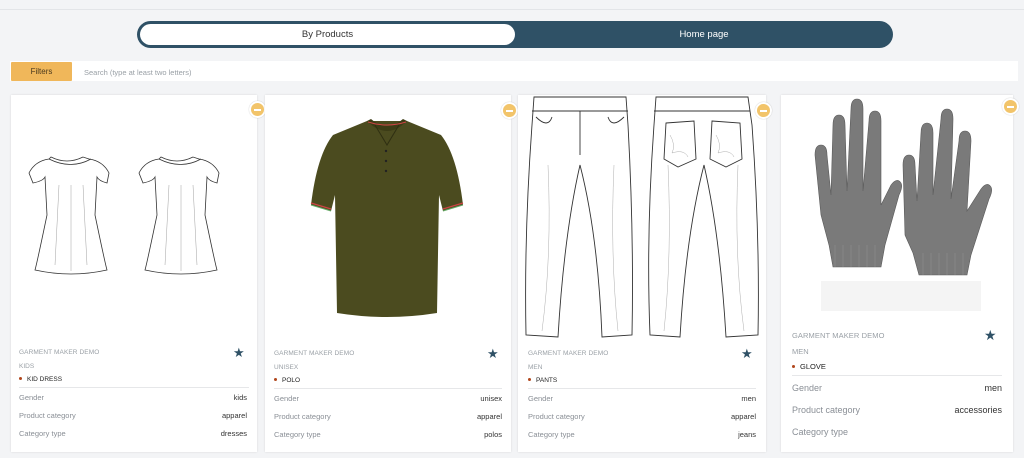 This screenshot has height=458, width=1024. What do you see at coordinates (547, 380) in the screenshot?
I see `product-name-text: PANTS` at bounding box center [547, 380].